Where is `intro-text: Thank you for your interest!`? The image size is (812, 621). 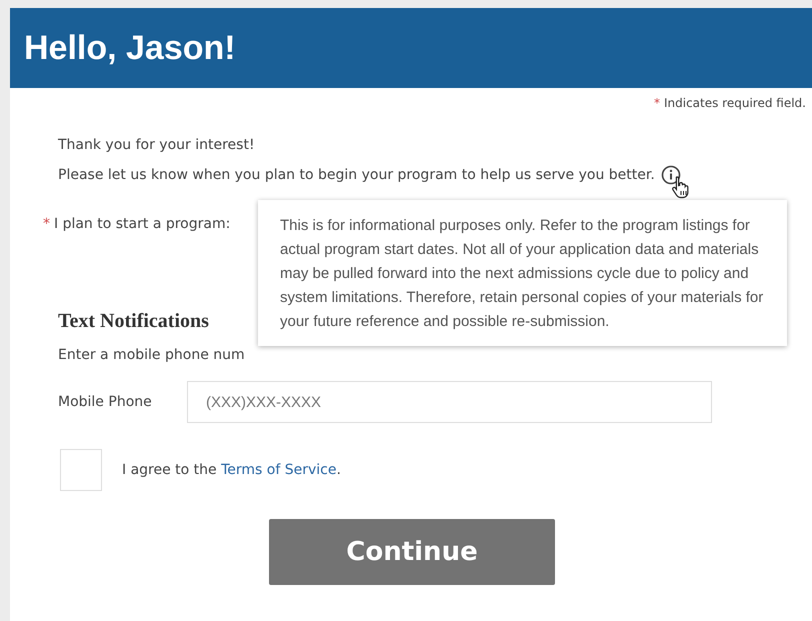 intro-text: Thank you for your interest! is located at coordinates (156, 145).